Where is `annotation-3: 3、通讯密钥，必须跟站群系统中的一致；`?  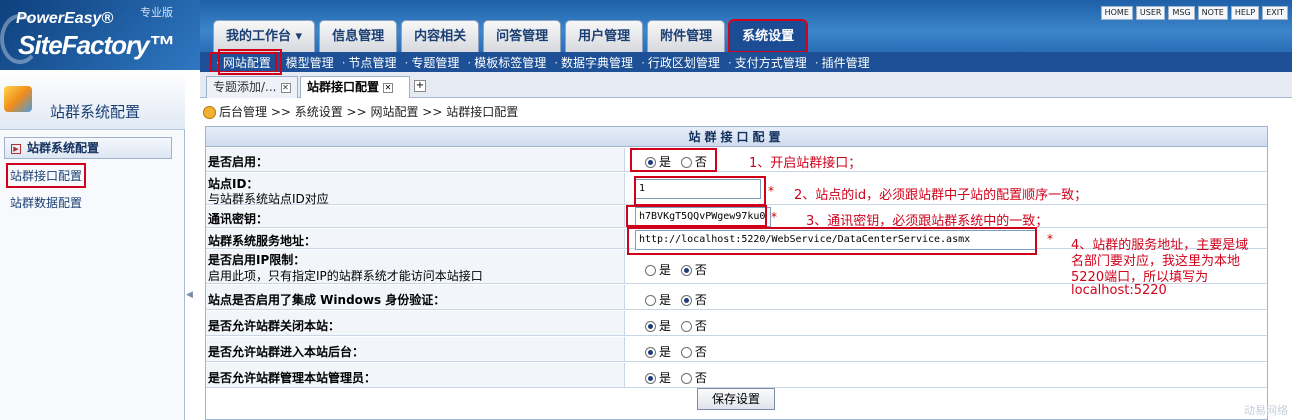 annotation-3: 3、通讯密钥，必须跟站群系统中的一致； is located at coordinates (927, 221).